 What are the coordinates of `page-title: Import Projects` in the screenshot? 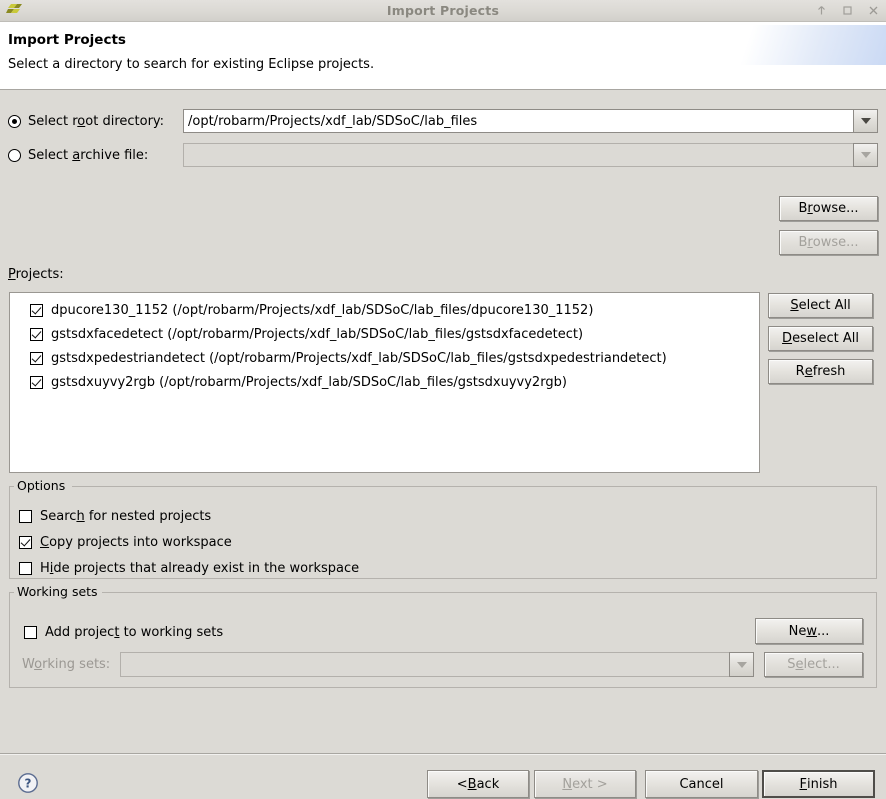 It's located at (67, 40).